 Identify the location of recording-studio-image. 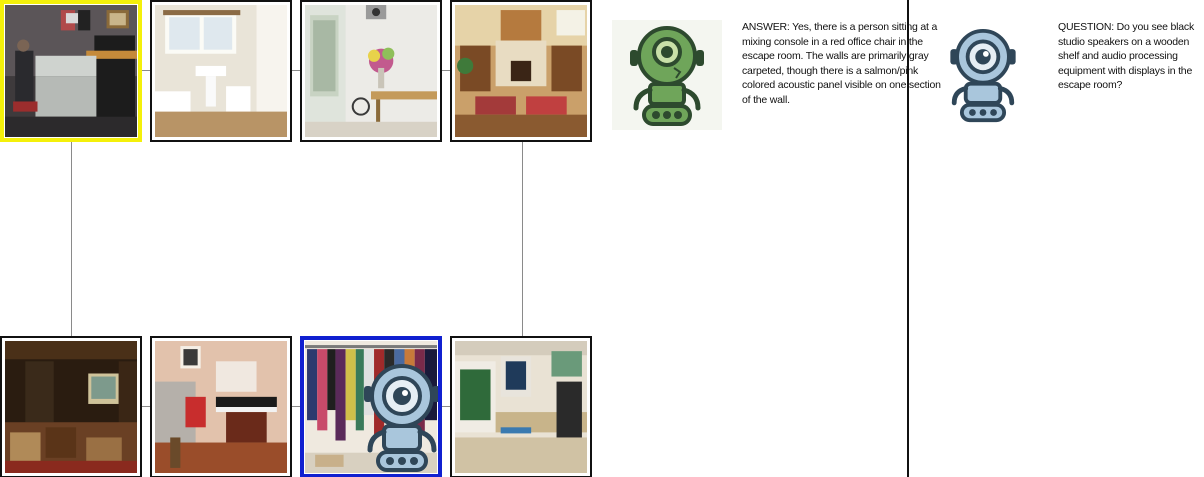
(71, 71).